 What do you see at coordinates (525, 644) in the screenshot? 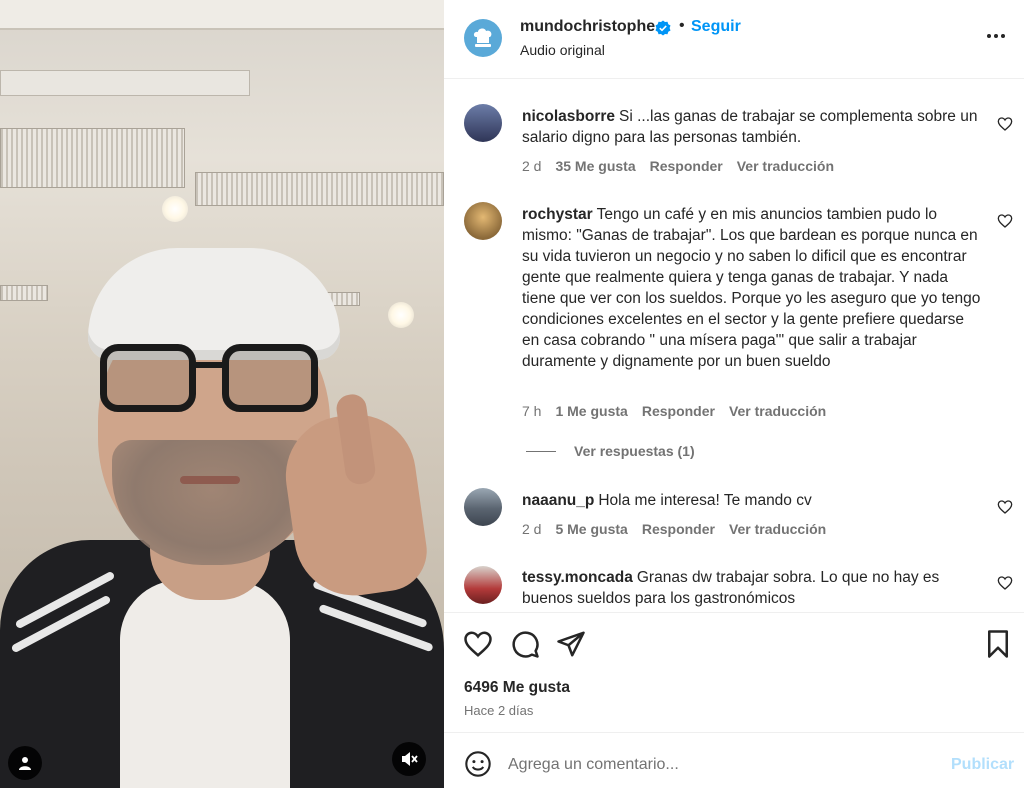
I see `comment-icon` at bounding box center [525, 644].